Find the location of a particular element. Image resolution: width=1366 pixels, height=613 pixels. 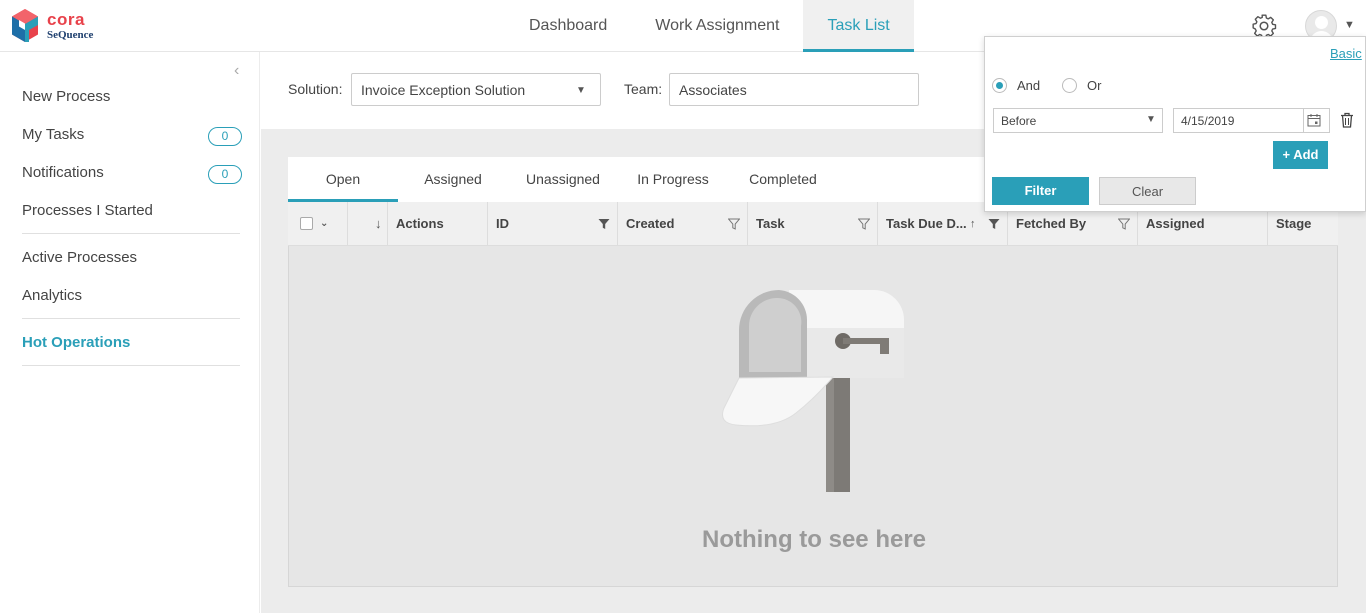

clear-button: Clear is located at coordinates (1147, 191).